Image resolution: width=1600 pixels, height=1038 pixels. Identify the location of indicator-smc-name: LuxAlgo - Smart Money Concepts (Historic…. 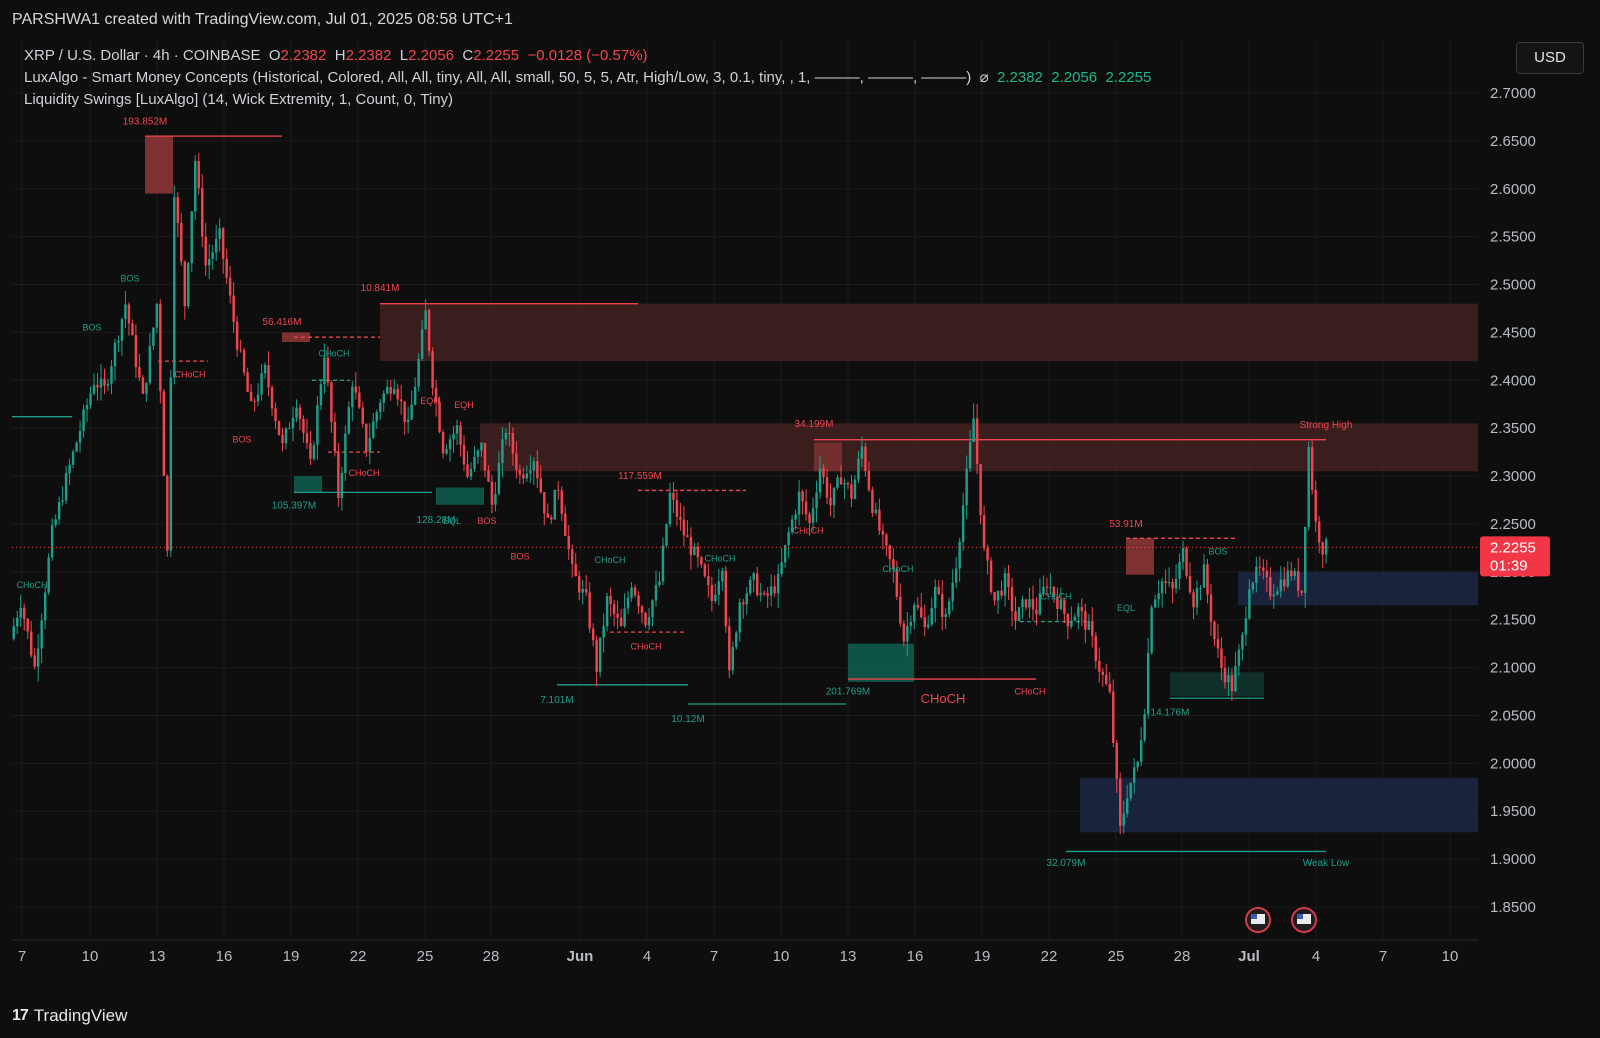
(497, 77).